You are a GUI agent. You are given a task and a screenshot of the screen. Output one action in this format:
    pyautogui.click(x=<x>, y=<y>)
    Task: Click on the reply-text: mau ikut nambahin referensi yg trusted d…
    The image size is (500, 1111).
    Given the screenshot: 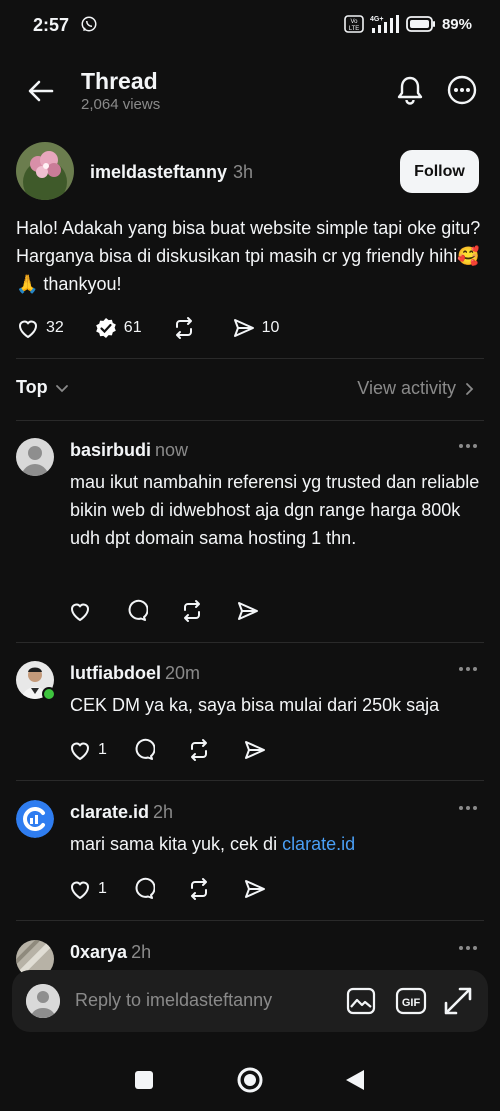 What is the action you would take?
    pyautogui.click(x=275, y=510)
    